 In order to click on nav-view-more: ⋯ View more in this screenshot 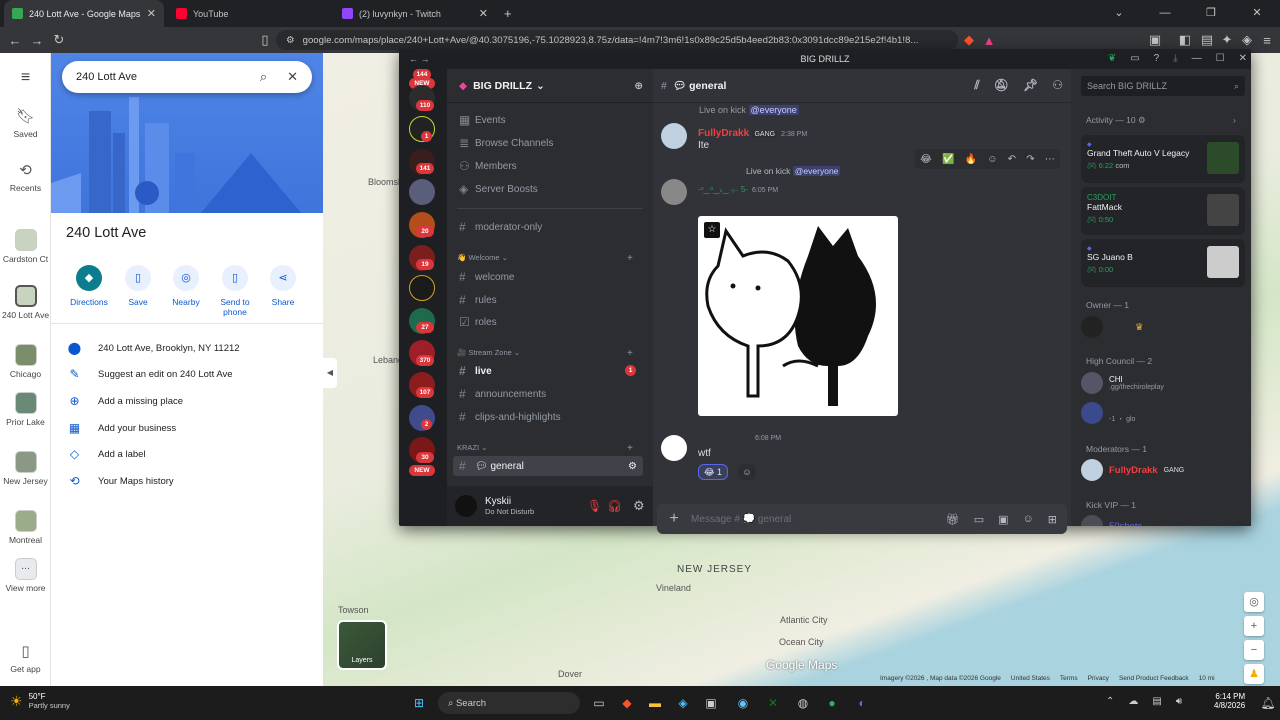, I will do `click(25, 575)`.